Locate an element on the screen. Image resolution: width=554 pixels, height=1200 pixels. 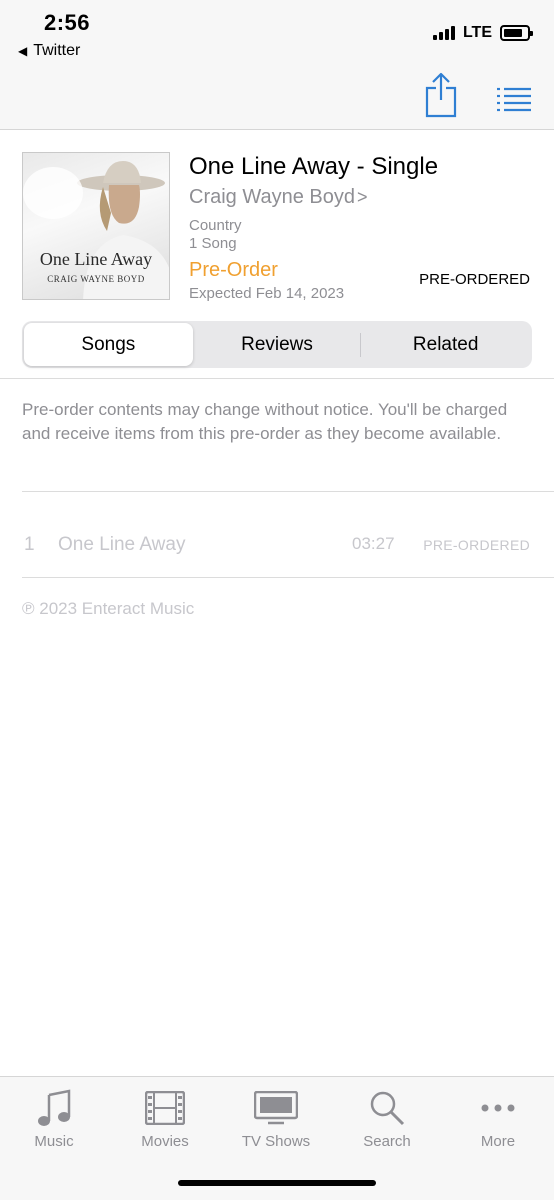
film-icon is located at coordinates (165, 1108).